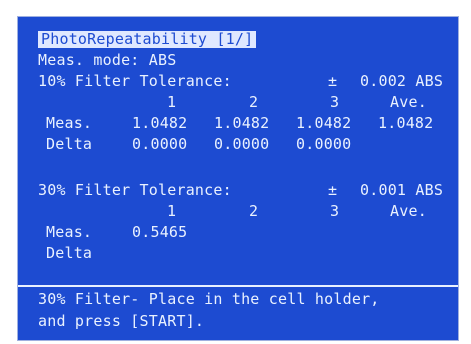  What do you see at coordinates (172, 102) in the screenshot?
I see `section1-header-1: 1` at bounding box center [172, 102].